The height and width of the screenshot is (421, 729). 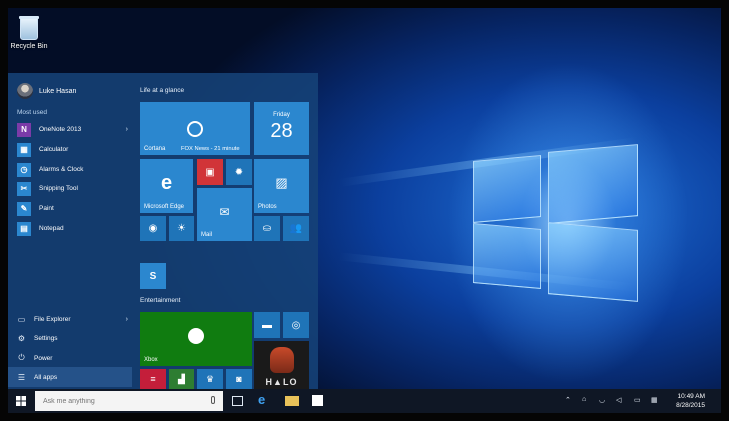 I want to click on windows-icon, so click(x=21, y=401).